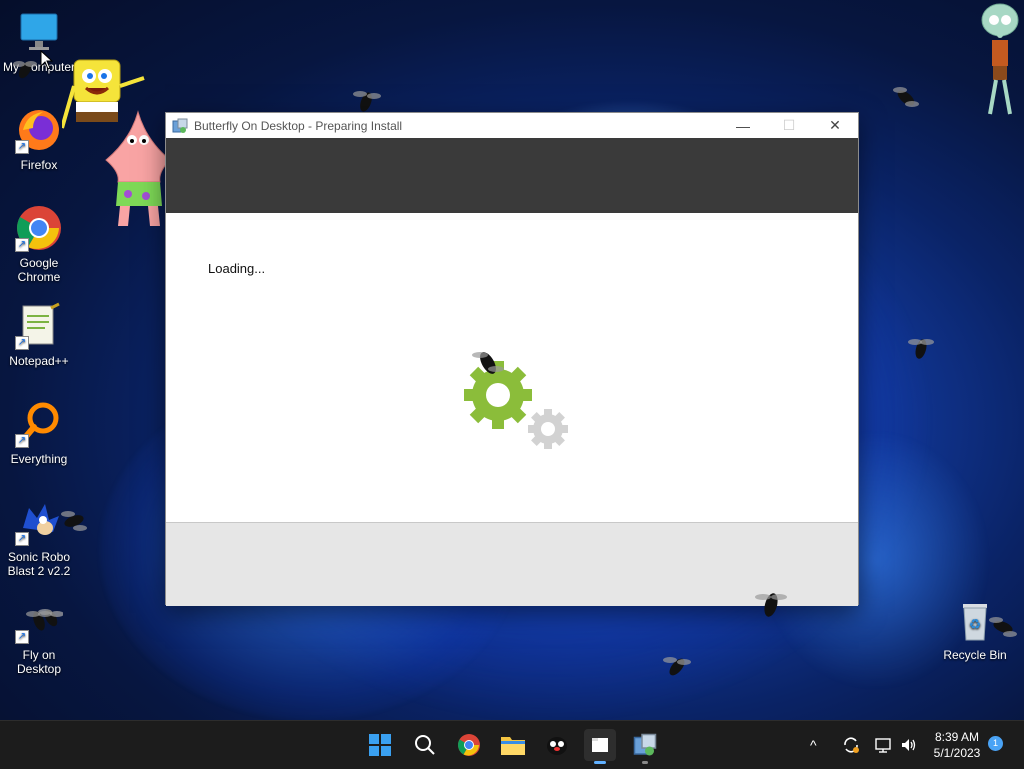  What do you see at coordinates (548, 429) in the screenshot?
I see `small-gear-icon` at bounding box center [548, 429].